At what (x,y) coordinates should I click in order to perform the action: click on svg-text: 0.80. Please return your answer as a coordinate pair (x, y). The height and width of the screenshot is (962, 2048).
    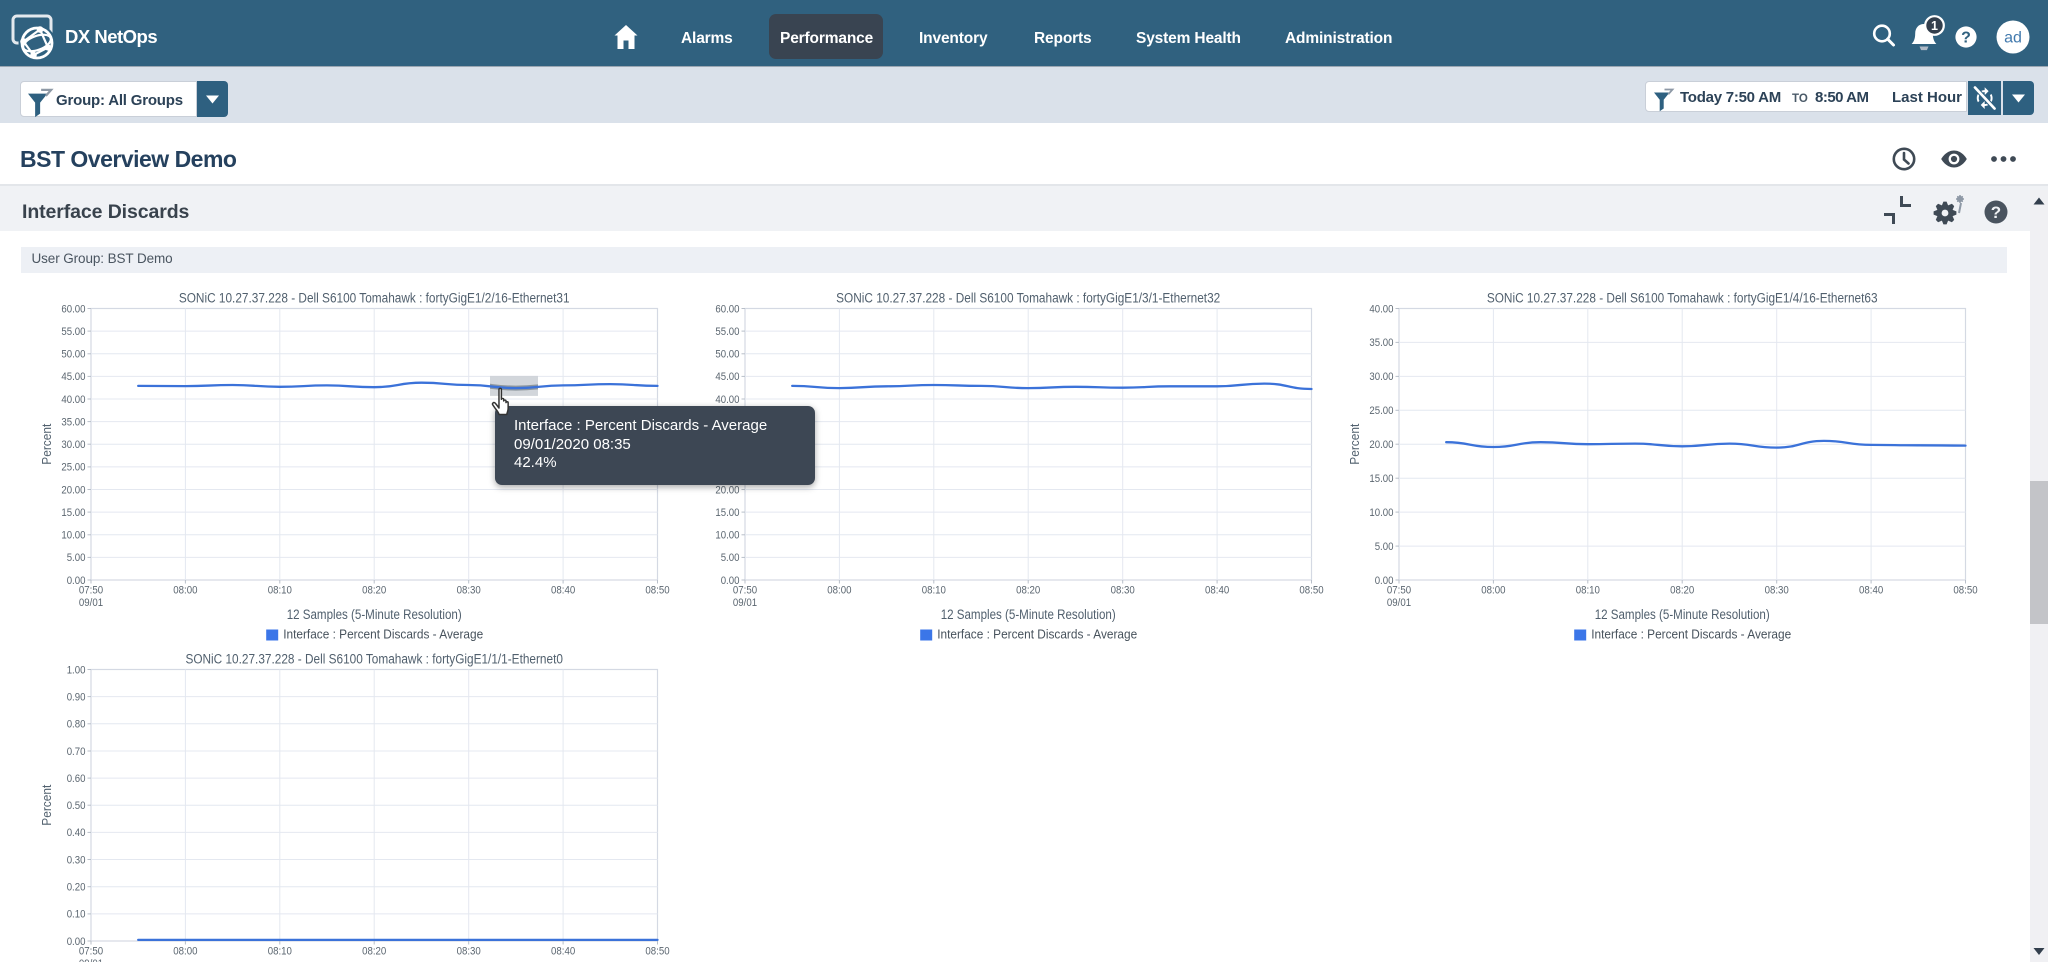
    Looking at the image, I should click on (76, 725).